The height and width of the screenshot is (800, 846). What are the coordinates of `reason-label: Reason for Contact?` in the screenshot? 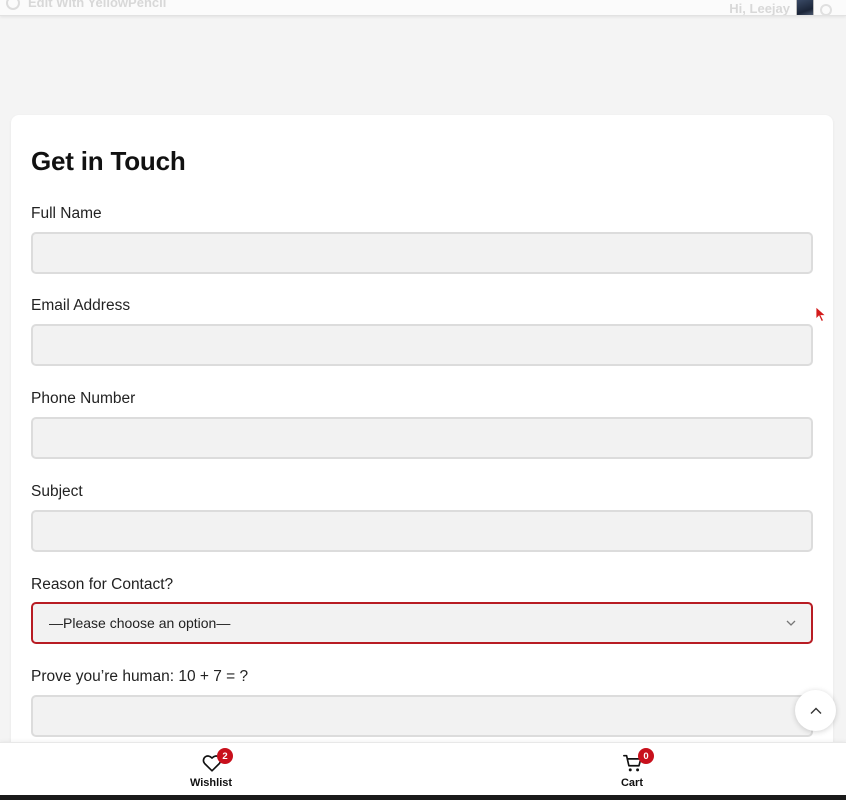 It's located at (102, 584).